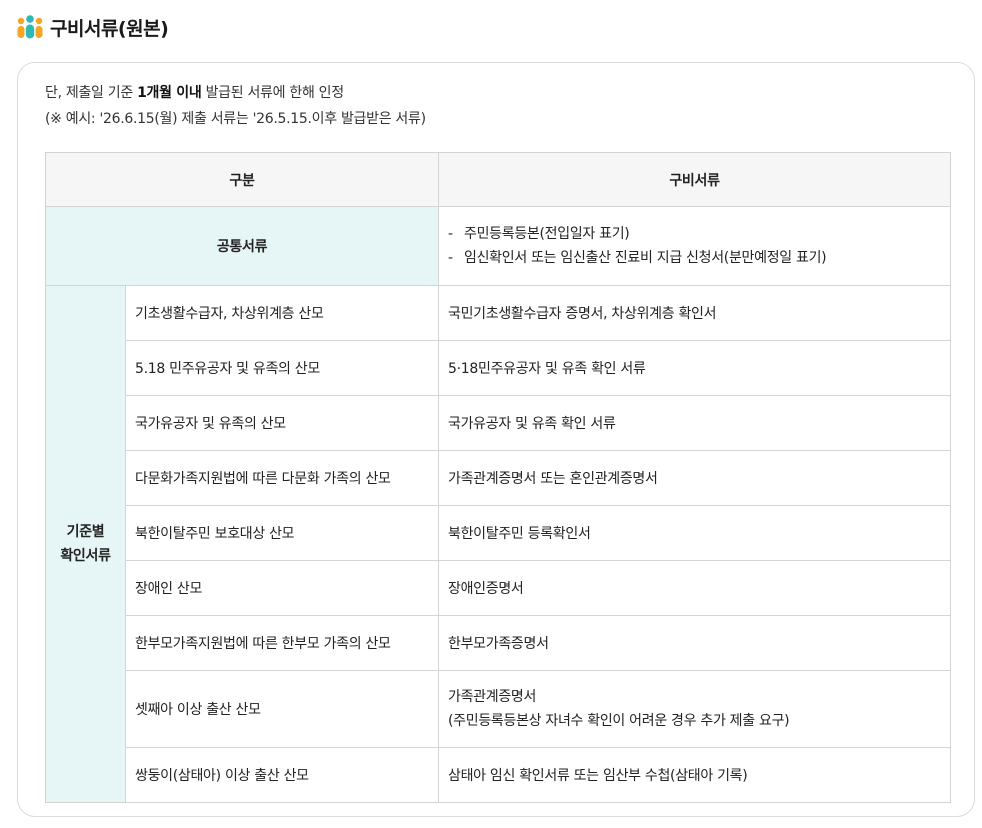 Image resolution: width=982 pixels, height=828 pixels. What do you see at coordinates (695, 533) in the screenshot?
I see `document-cell: 북한이탈주민 등록확인서` at bounding box center [695, 533].